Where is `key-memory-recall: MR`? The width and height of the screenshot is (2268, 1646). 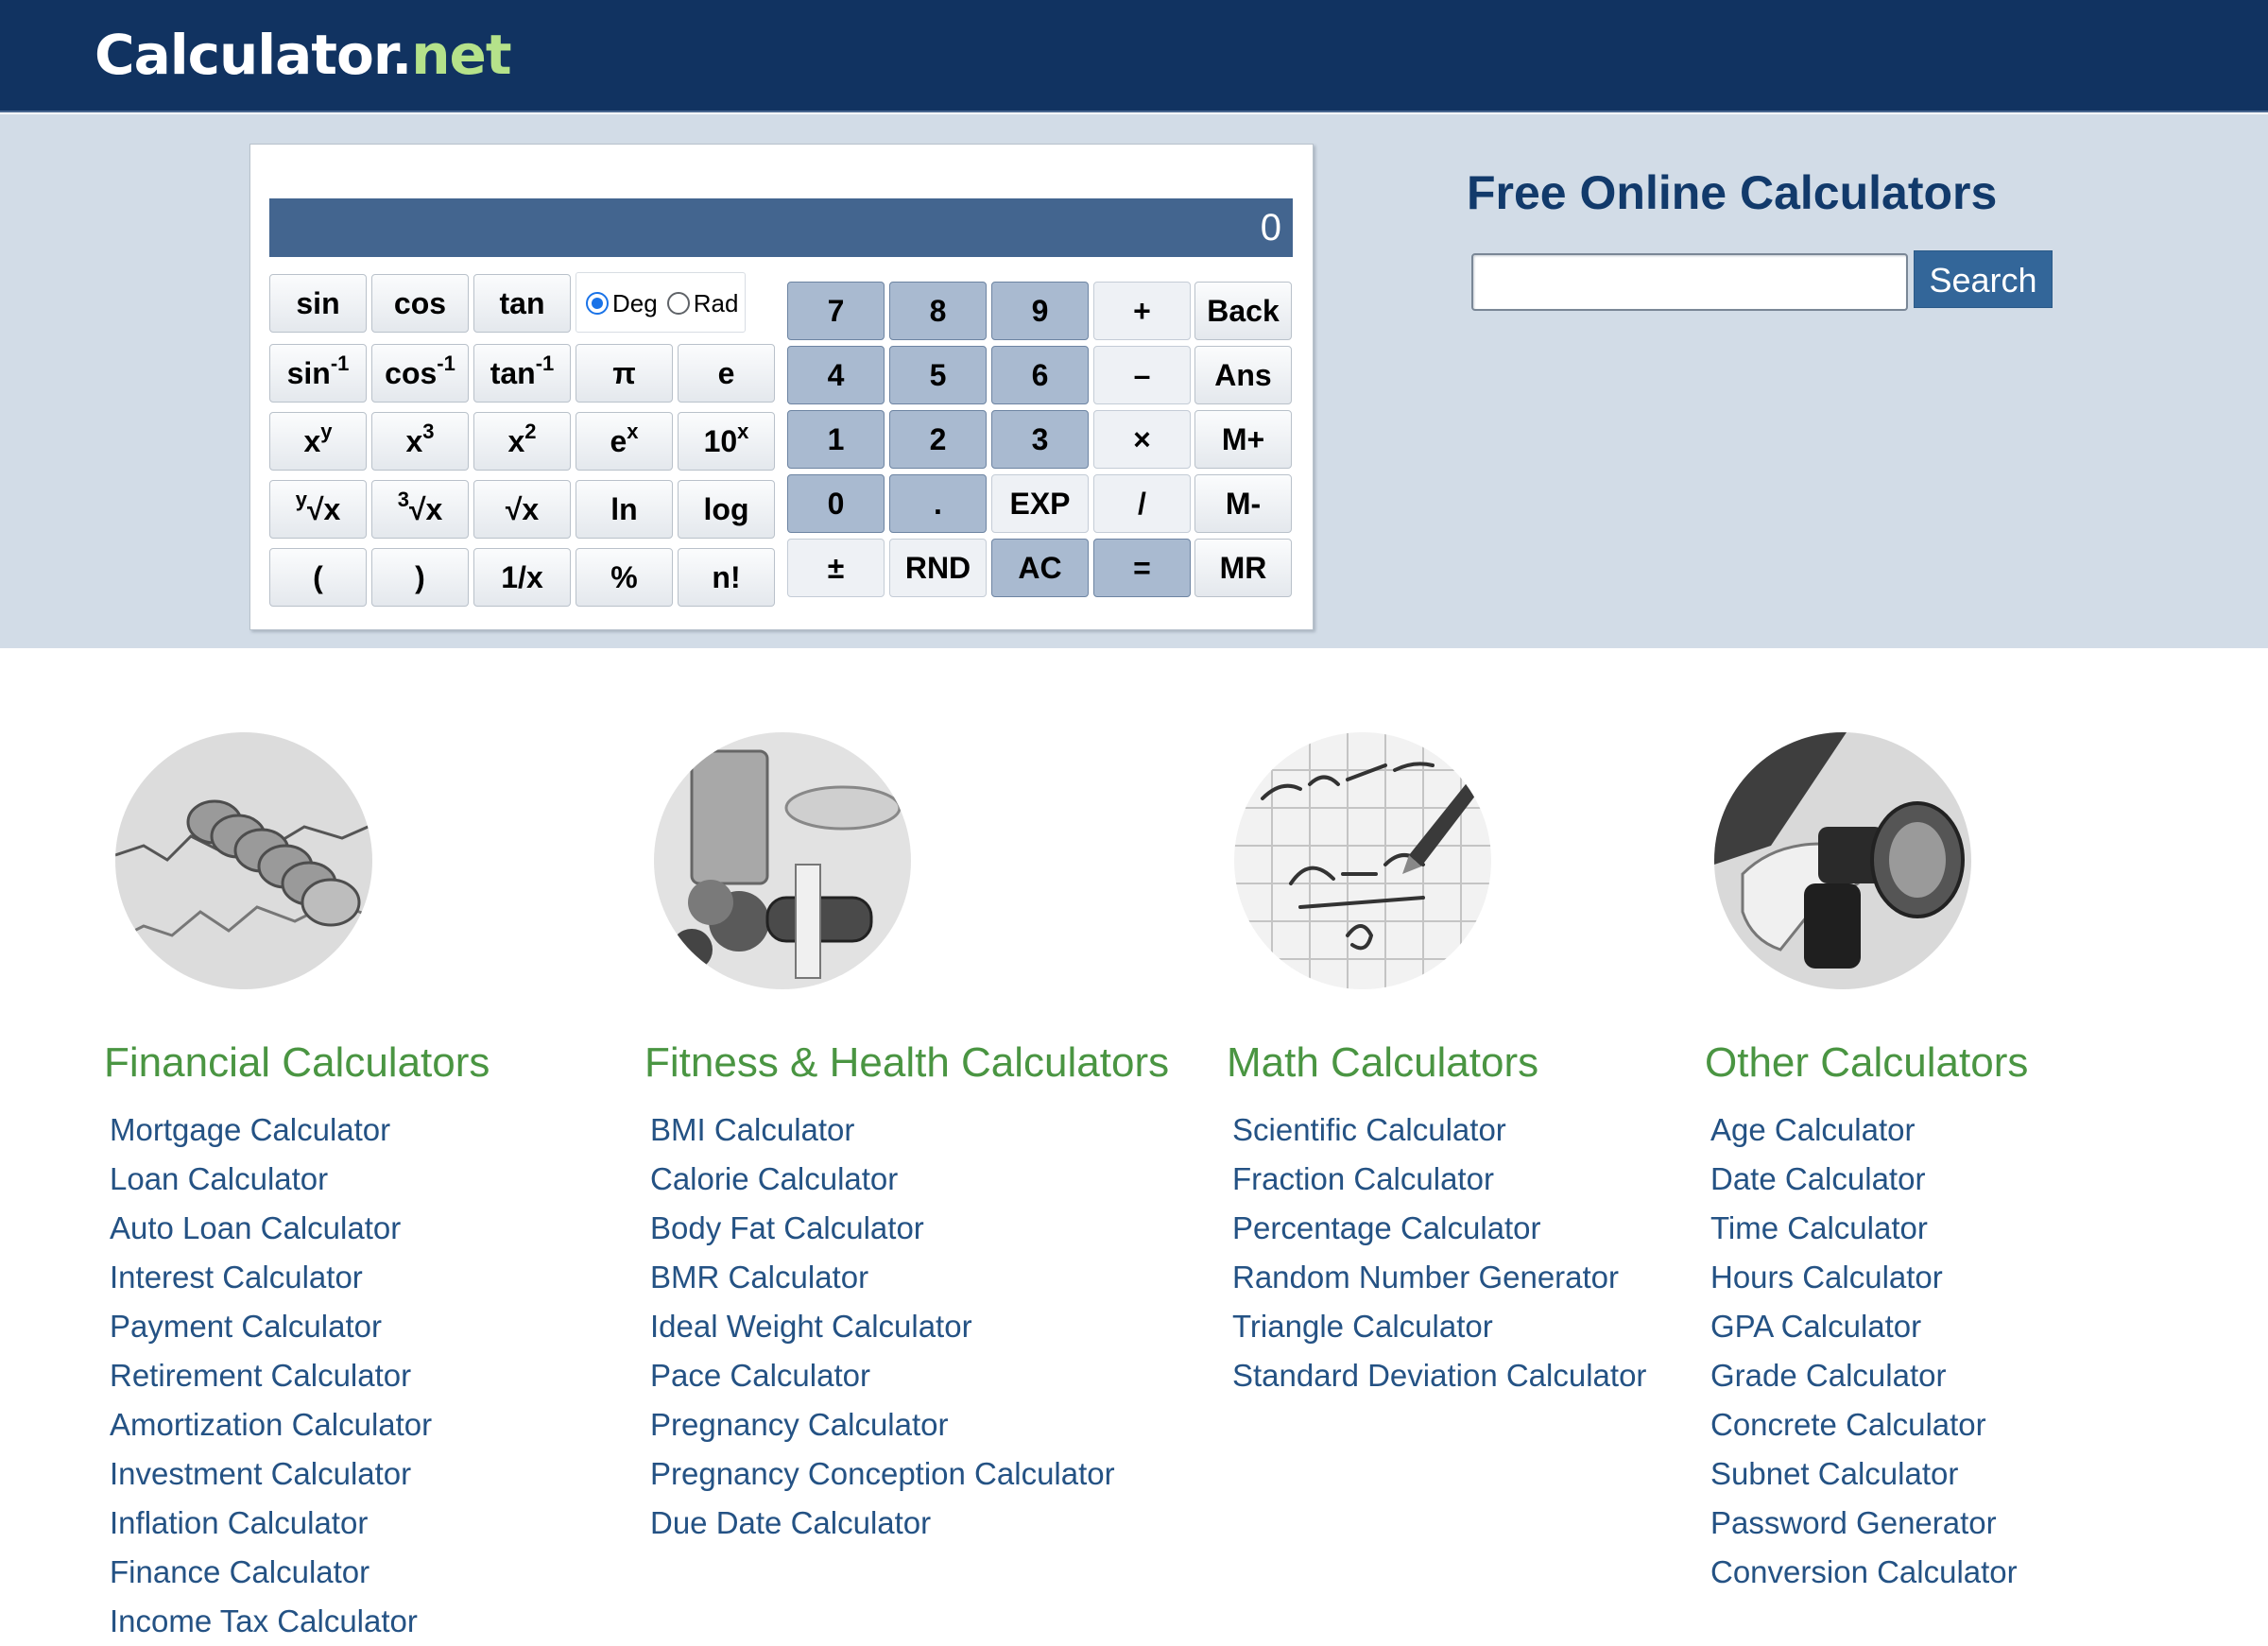 key-memory-recall: MR is located at coordinates (1243, 568).